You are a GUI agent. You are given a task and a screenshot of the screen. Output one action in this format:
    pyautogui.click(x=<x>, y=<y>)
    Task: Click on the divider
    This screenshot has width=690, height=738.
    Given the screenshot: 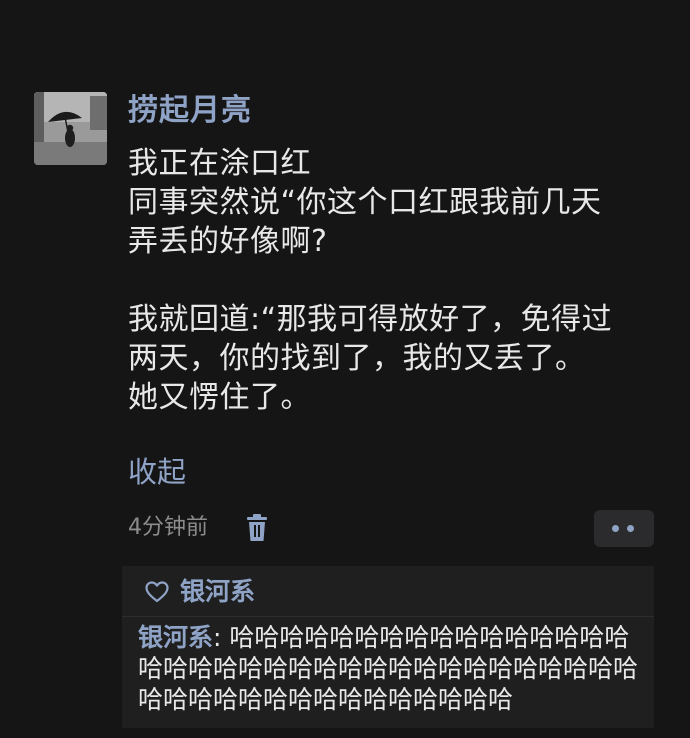 What is the action you would take?
    pyautogui.click(x=388, y=616)
    